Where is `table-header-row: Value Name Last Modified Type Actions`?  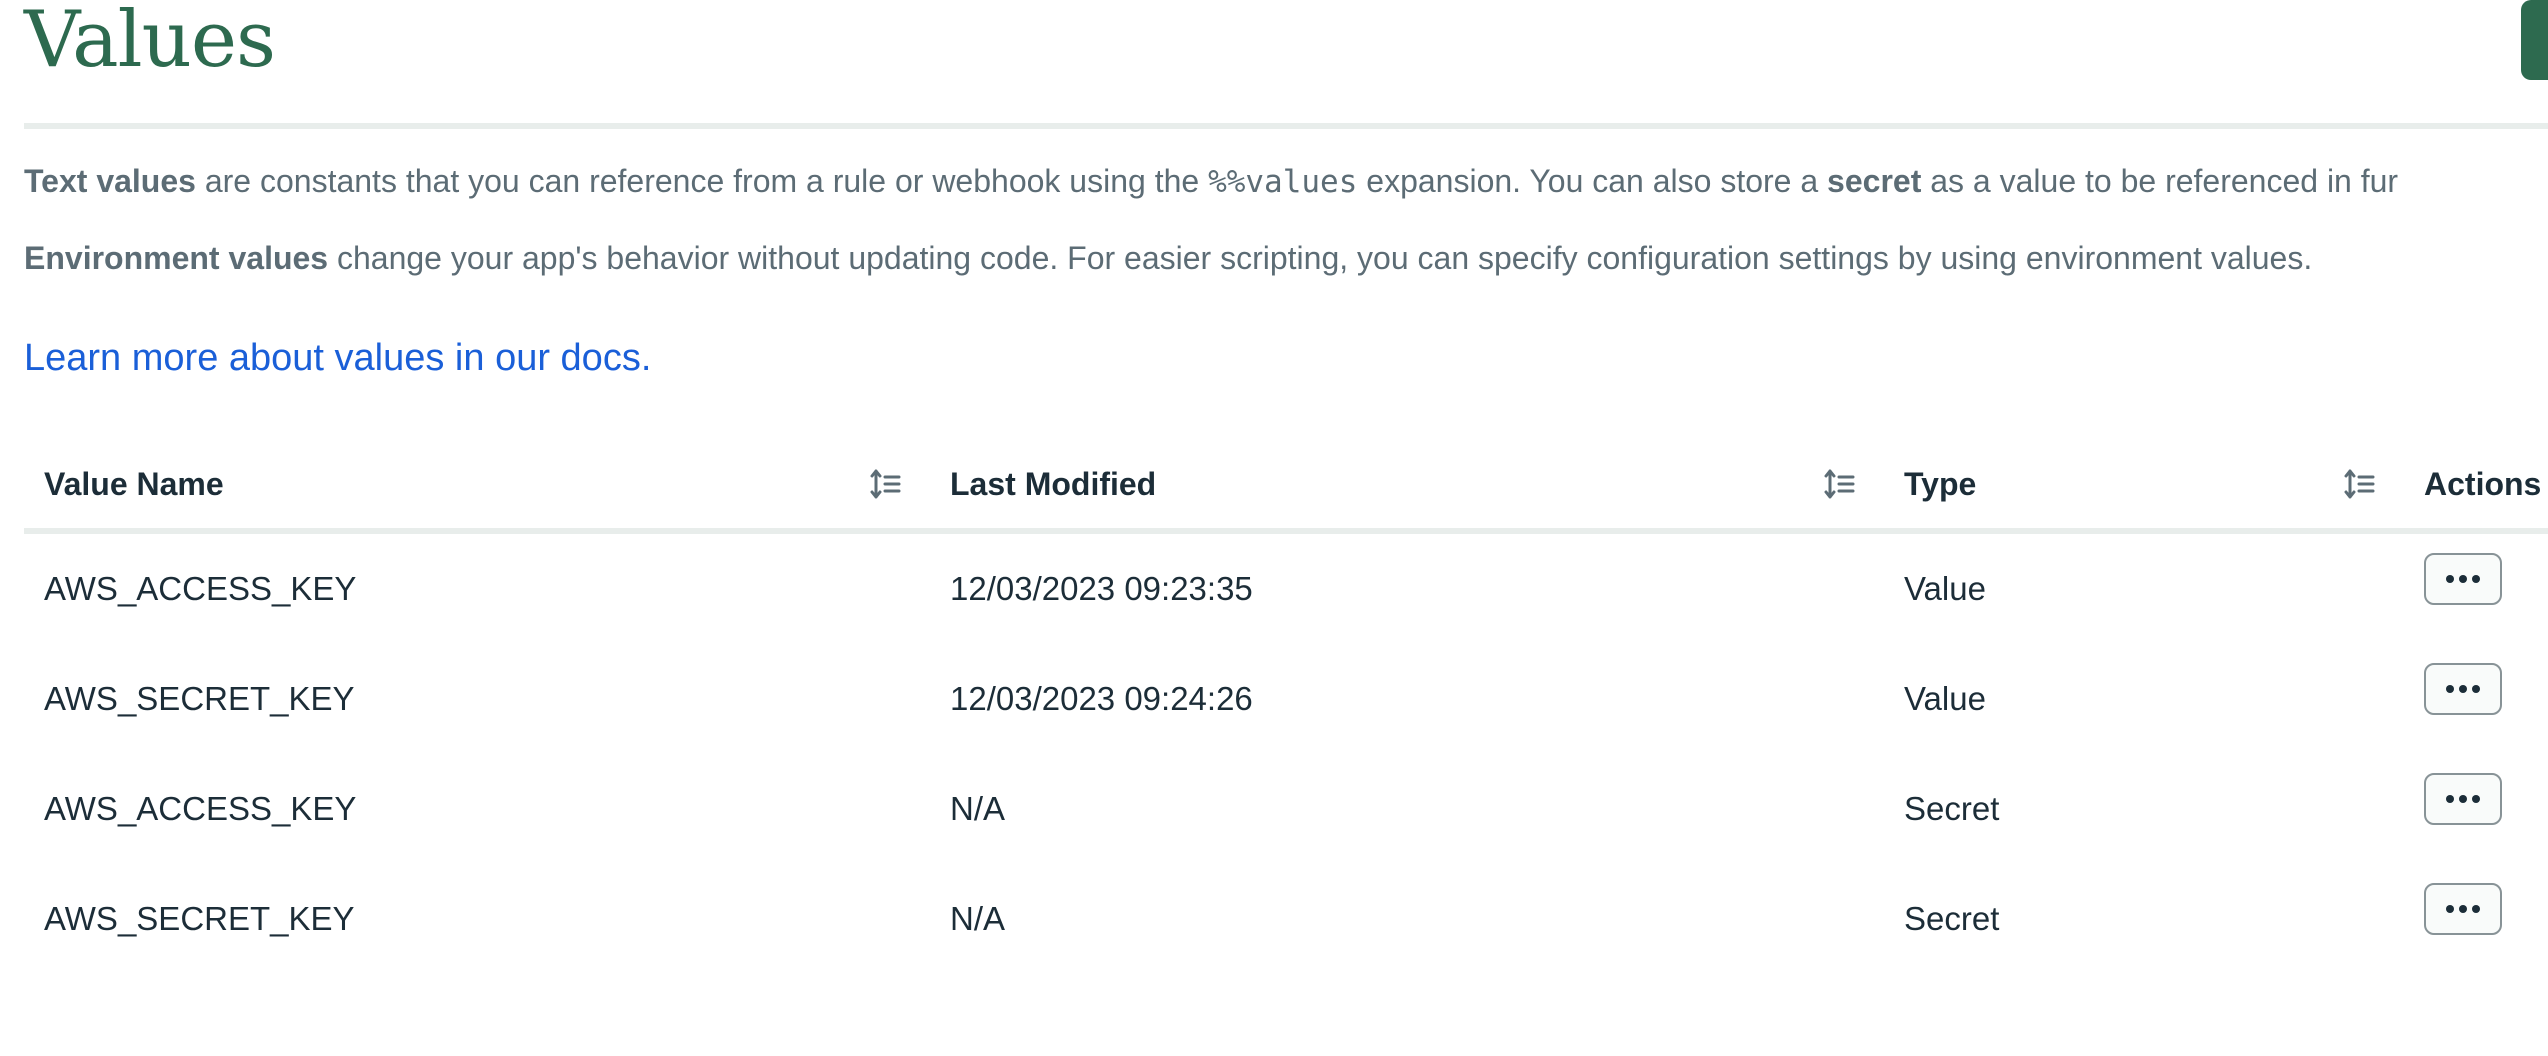 table-header-row: Value Name Last Modified Type Actions is located at coordinates (1286, 487).